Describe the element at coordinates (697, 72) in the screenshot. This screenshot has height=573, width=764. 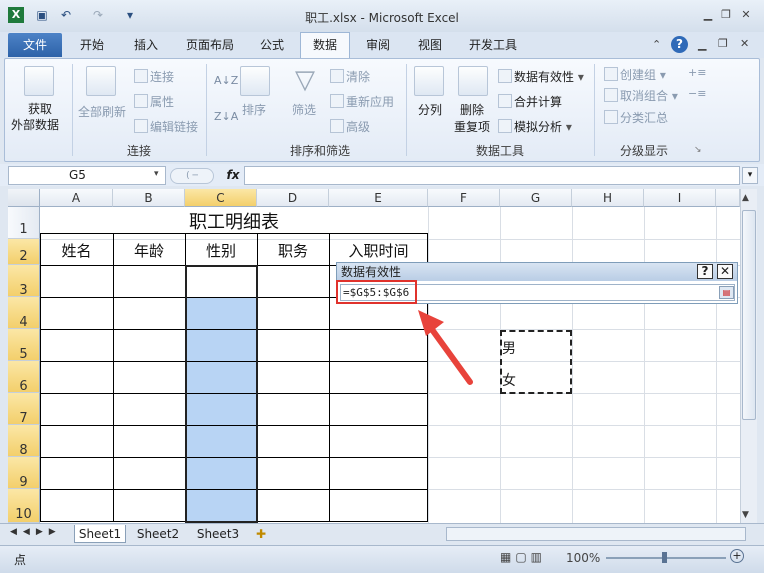
I see `show-detail-icon: +≡` at that location.